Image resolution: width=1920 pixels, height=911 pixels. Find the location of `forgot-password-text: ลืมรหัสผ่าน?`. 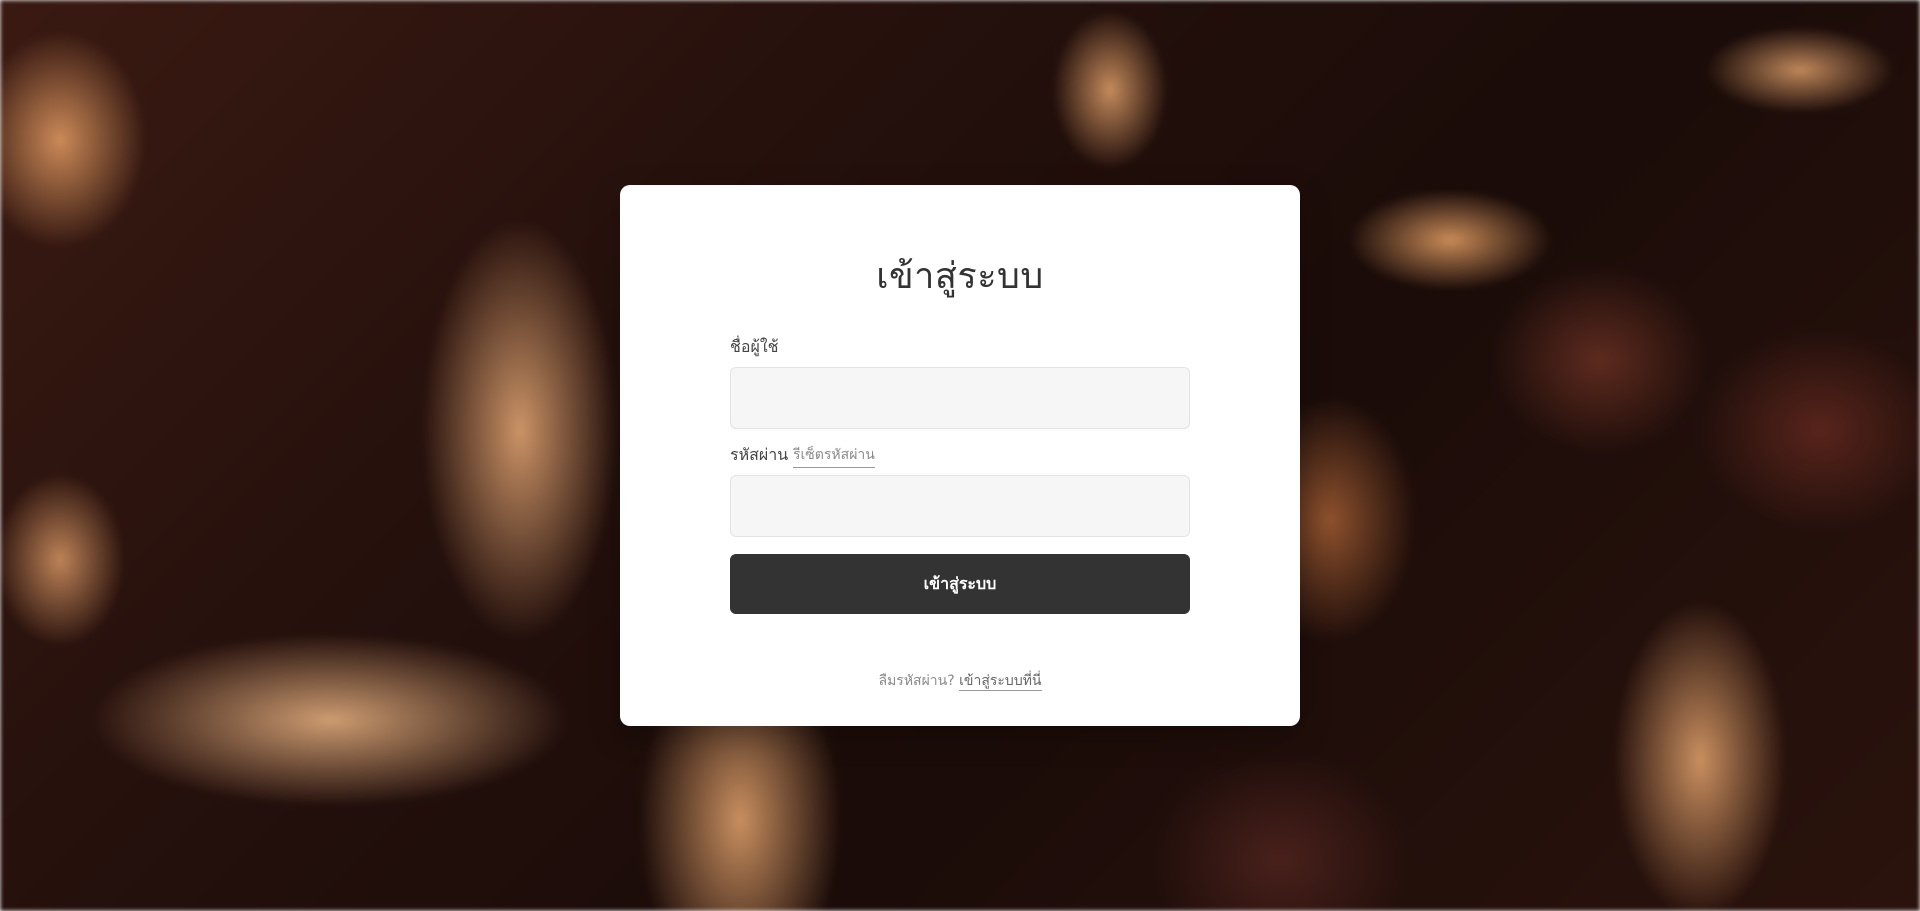

forgot-password-text: ลืมรหัสผ่าน? is located at coordinates (916, 681).